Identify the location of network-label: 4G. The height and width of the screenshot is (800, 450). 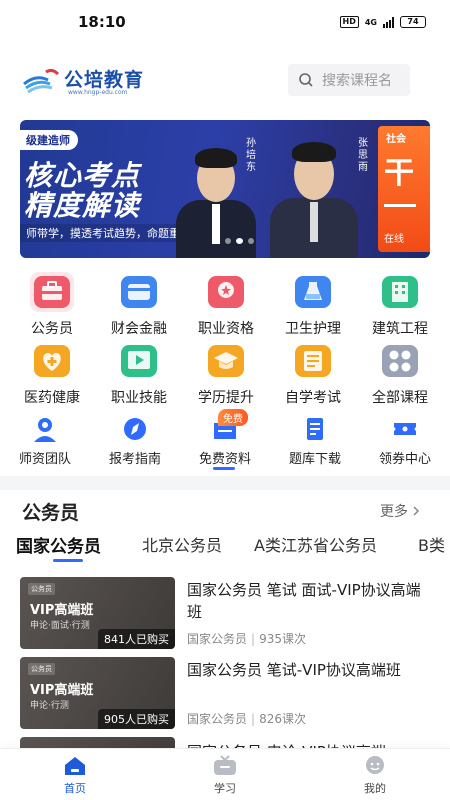
(370, 22).